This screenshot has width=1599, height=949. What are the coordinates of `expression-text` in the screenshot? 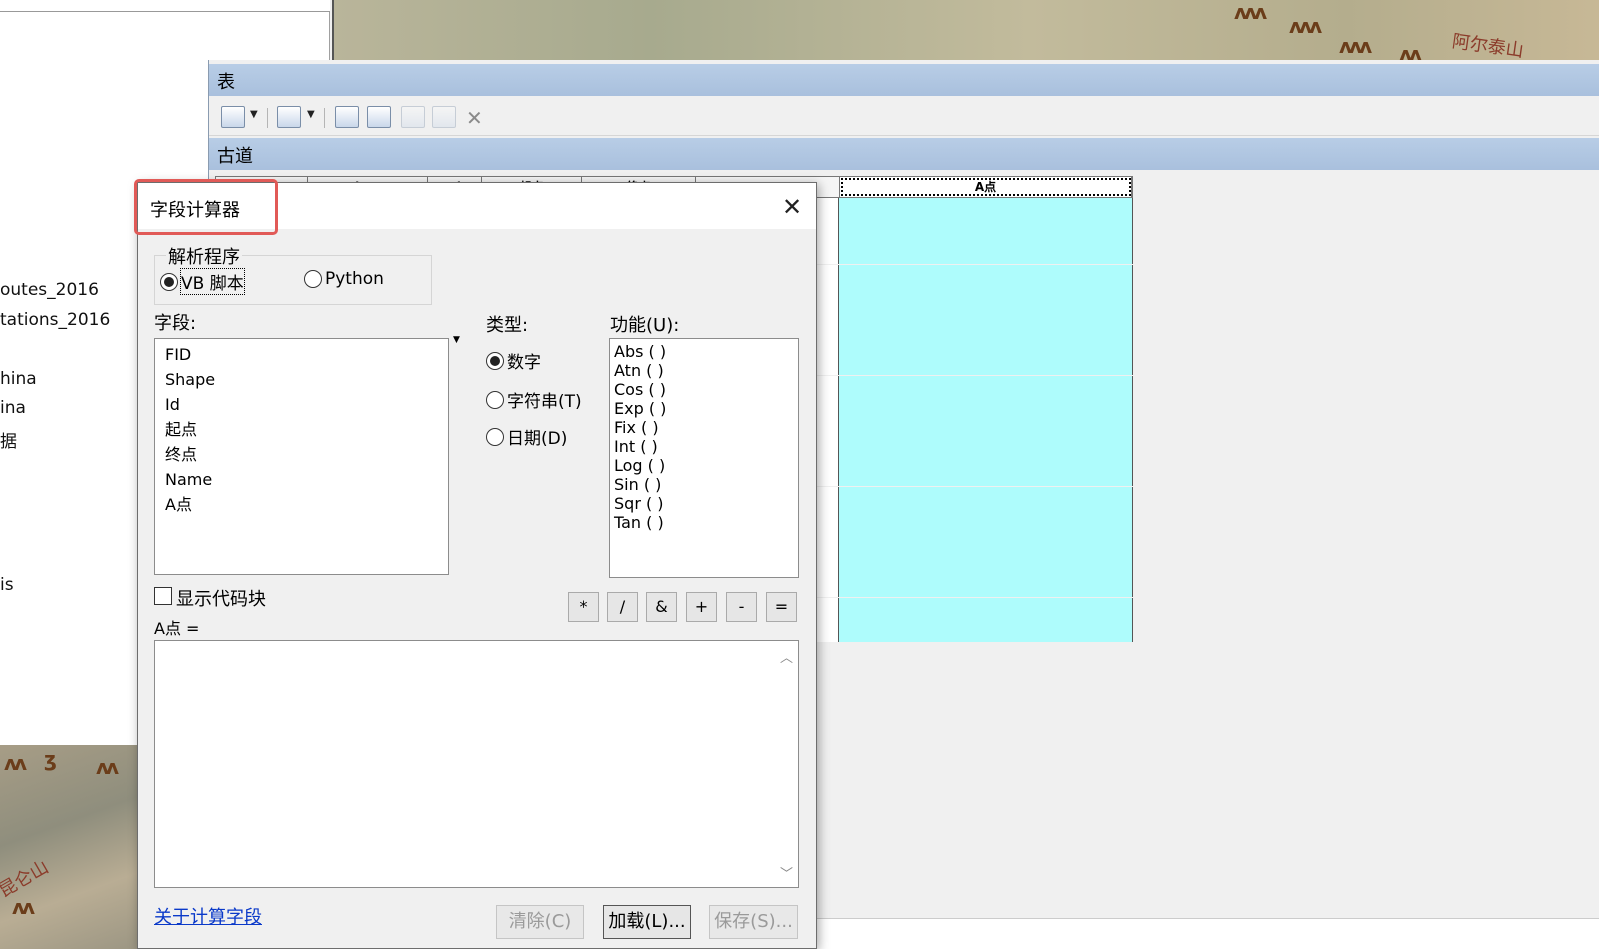 It's located at (476, 645).